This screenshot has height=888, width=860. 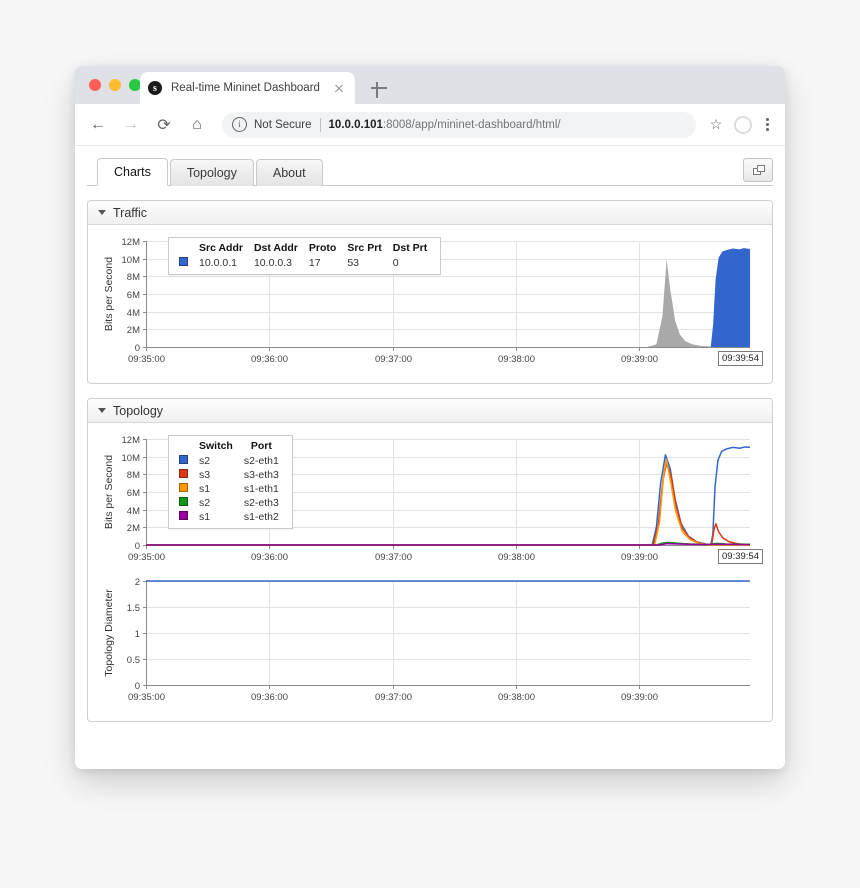 What do you see at coordinates (95, 85) in the screenshot?
I see `close-window-button` at bounding box center [95, 85].